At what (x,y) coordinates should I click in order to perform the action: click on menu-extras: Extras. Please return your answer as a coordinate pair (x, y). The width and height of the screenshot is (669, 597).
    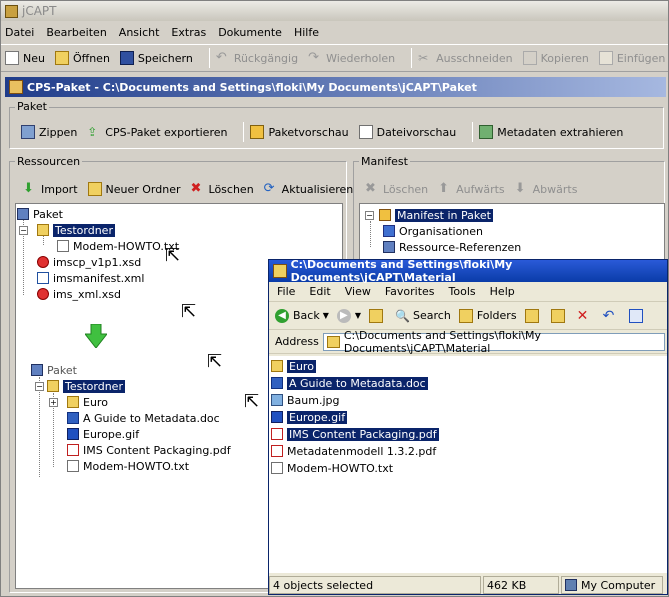
    Looking at the image, I should click on (188, 32).